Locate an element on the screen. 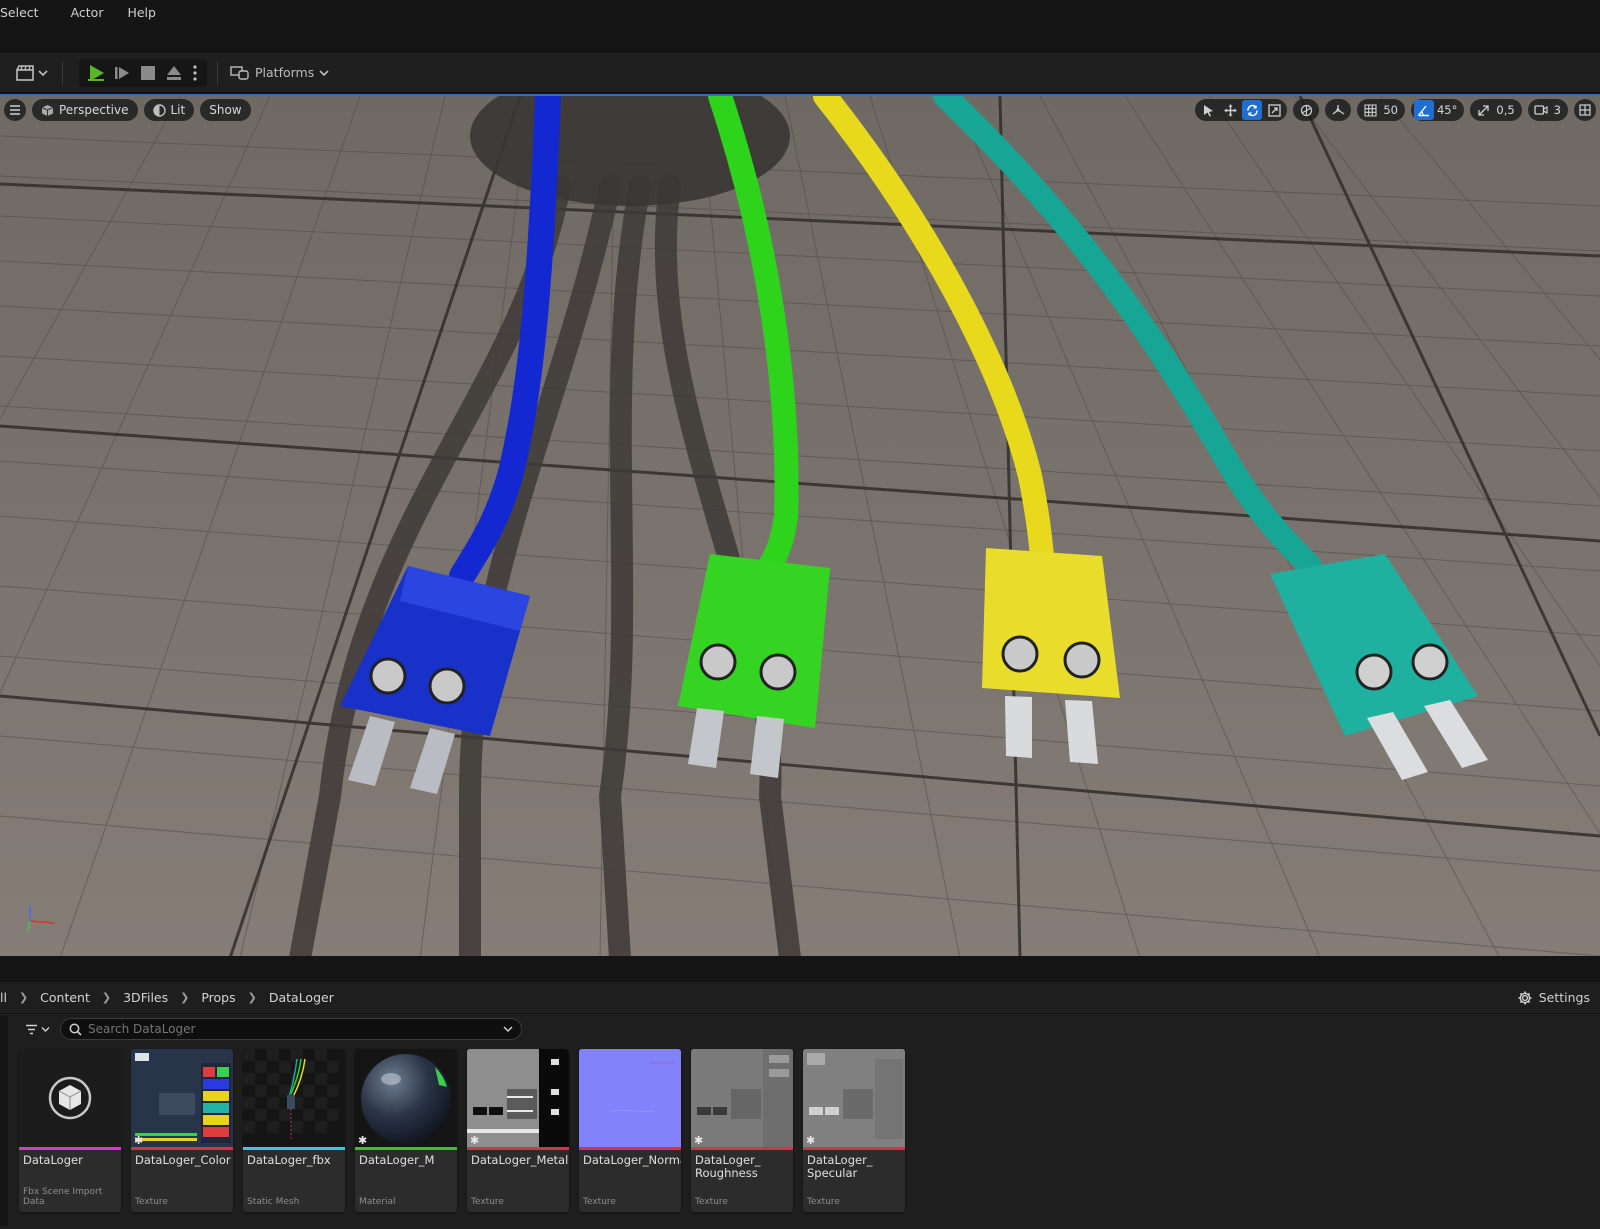 This screenshot has width=1600, height=1229. transform-tools is located at coordinates (1241, 110).